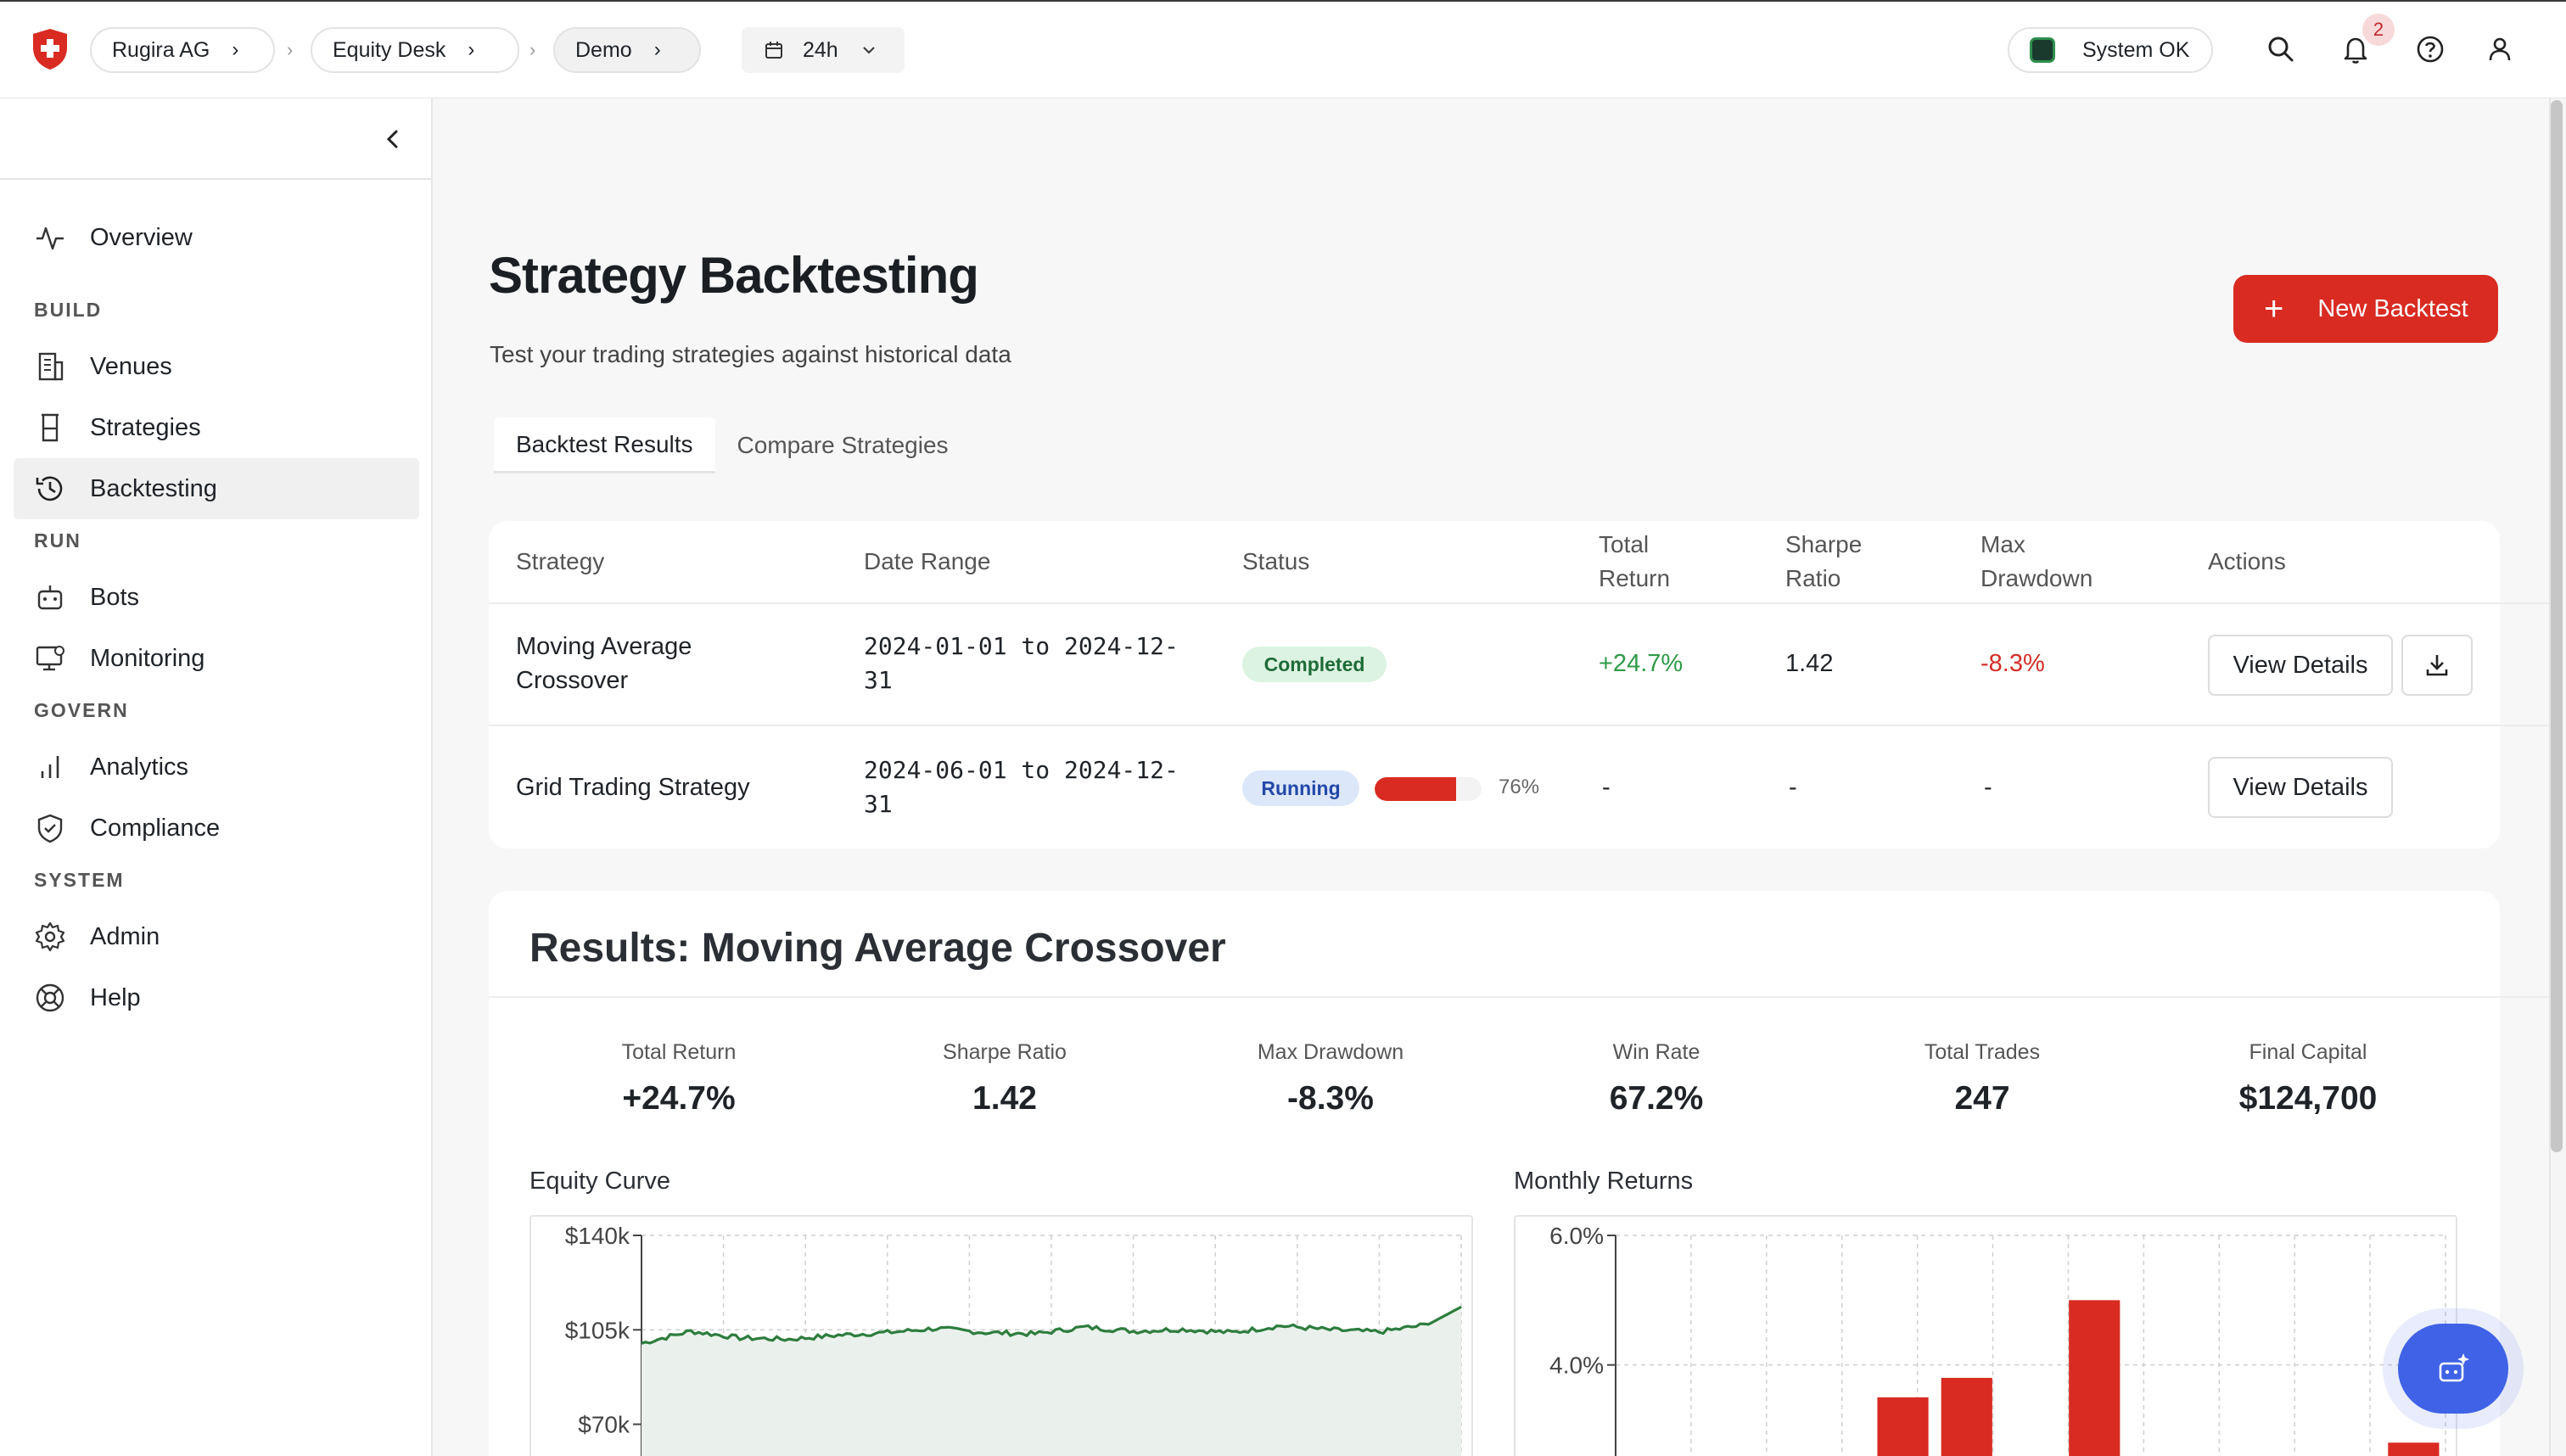 Image resolution: width=2566 pixels, height=1456 pixels. I want to click on download-button, so click(2437, 666).